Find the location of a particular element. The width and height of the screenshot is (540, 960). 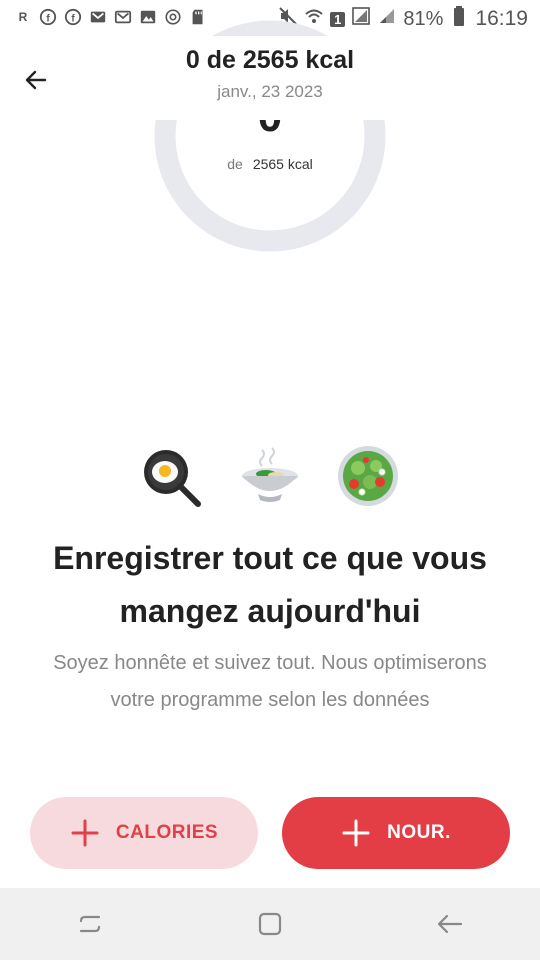

add-food-label: NOUR. is located at coordinates (419, 832).